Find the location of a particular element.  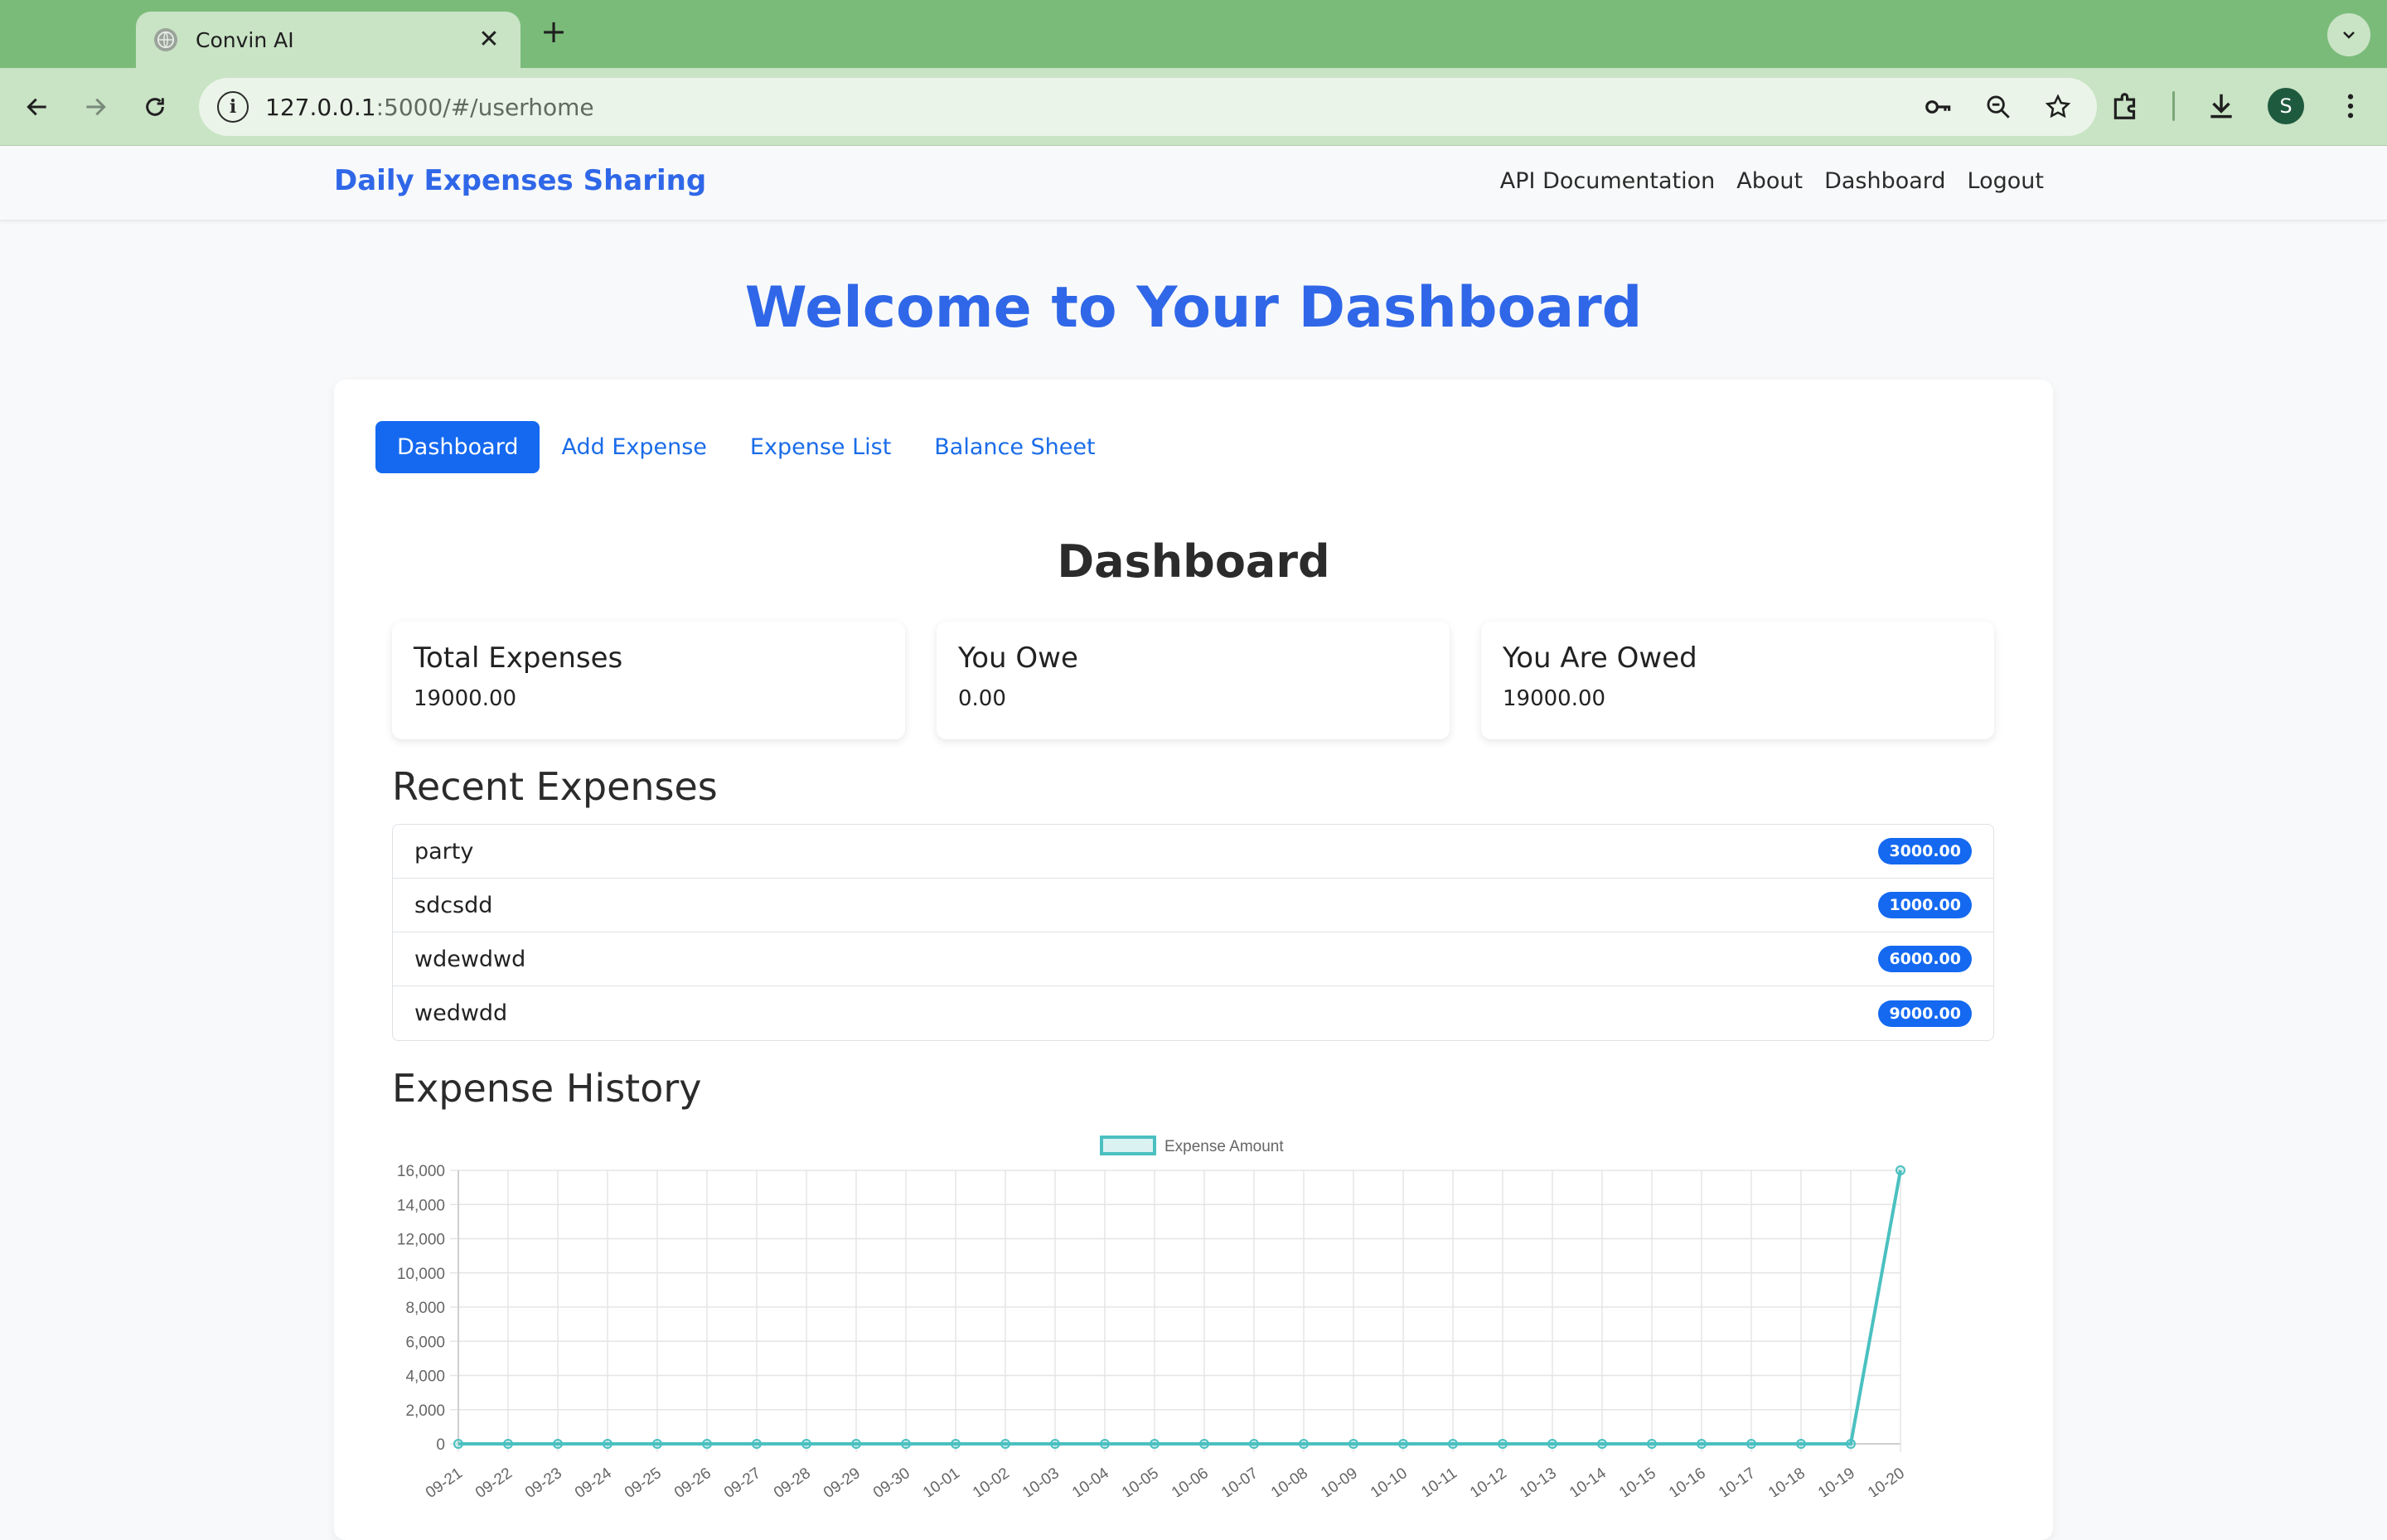

stat-you-are-owed: You Are Owed 19000.00 is located at coordinates (1737, 680).